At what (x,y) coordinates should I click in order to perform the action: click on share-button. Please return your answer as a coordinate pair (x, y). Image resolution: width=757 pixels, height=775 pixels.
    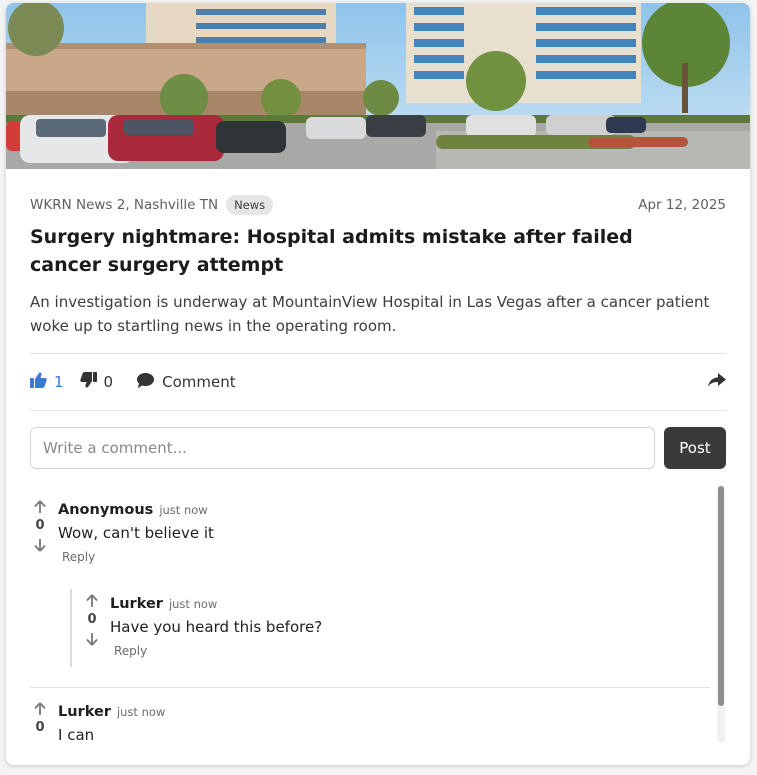
    Looking at the image, I should click on (717, 382).